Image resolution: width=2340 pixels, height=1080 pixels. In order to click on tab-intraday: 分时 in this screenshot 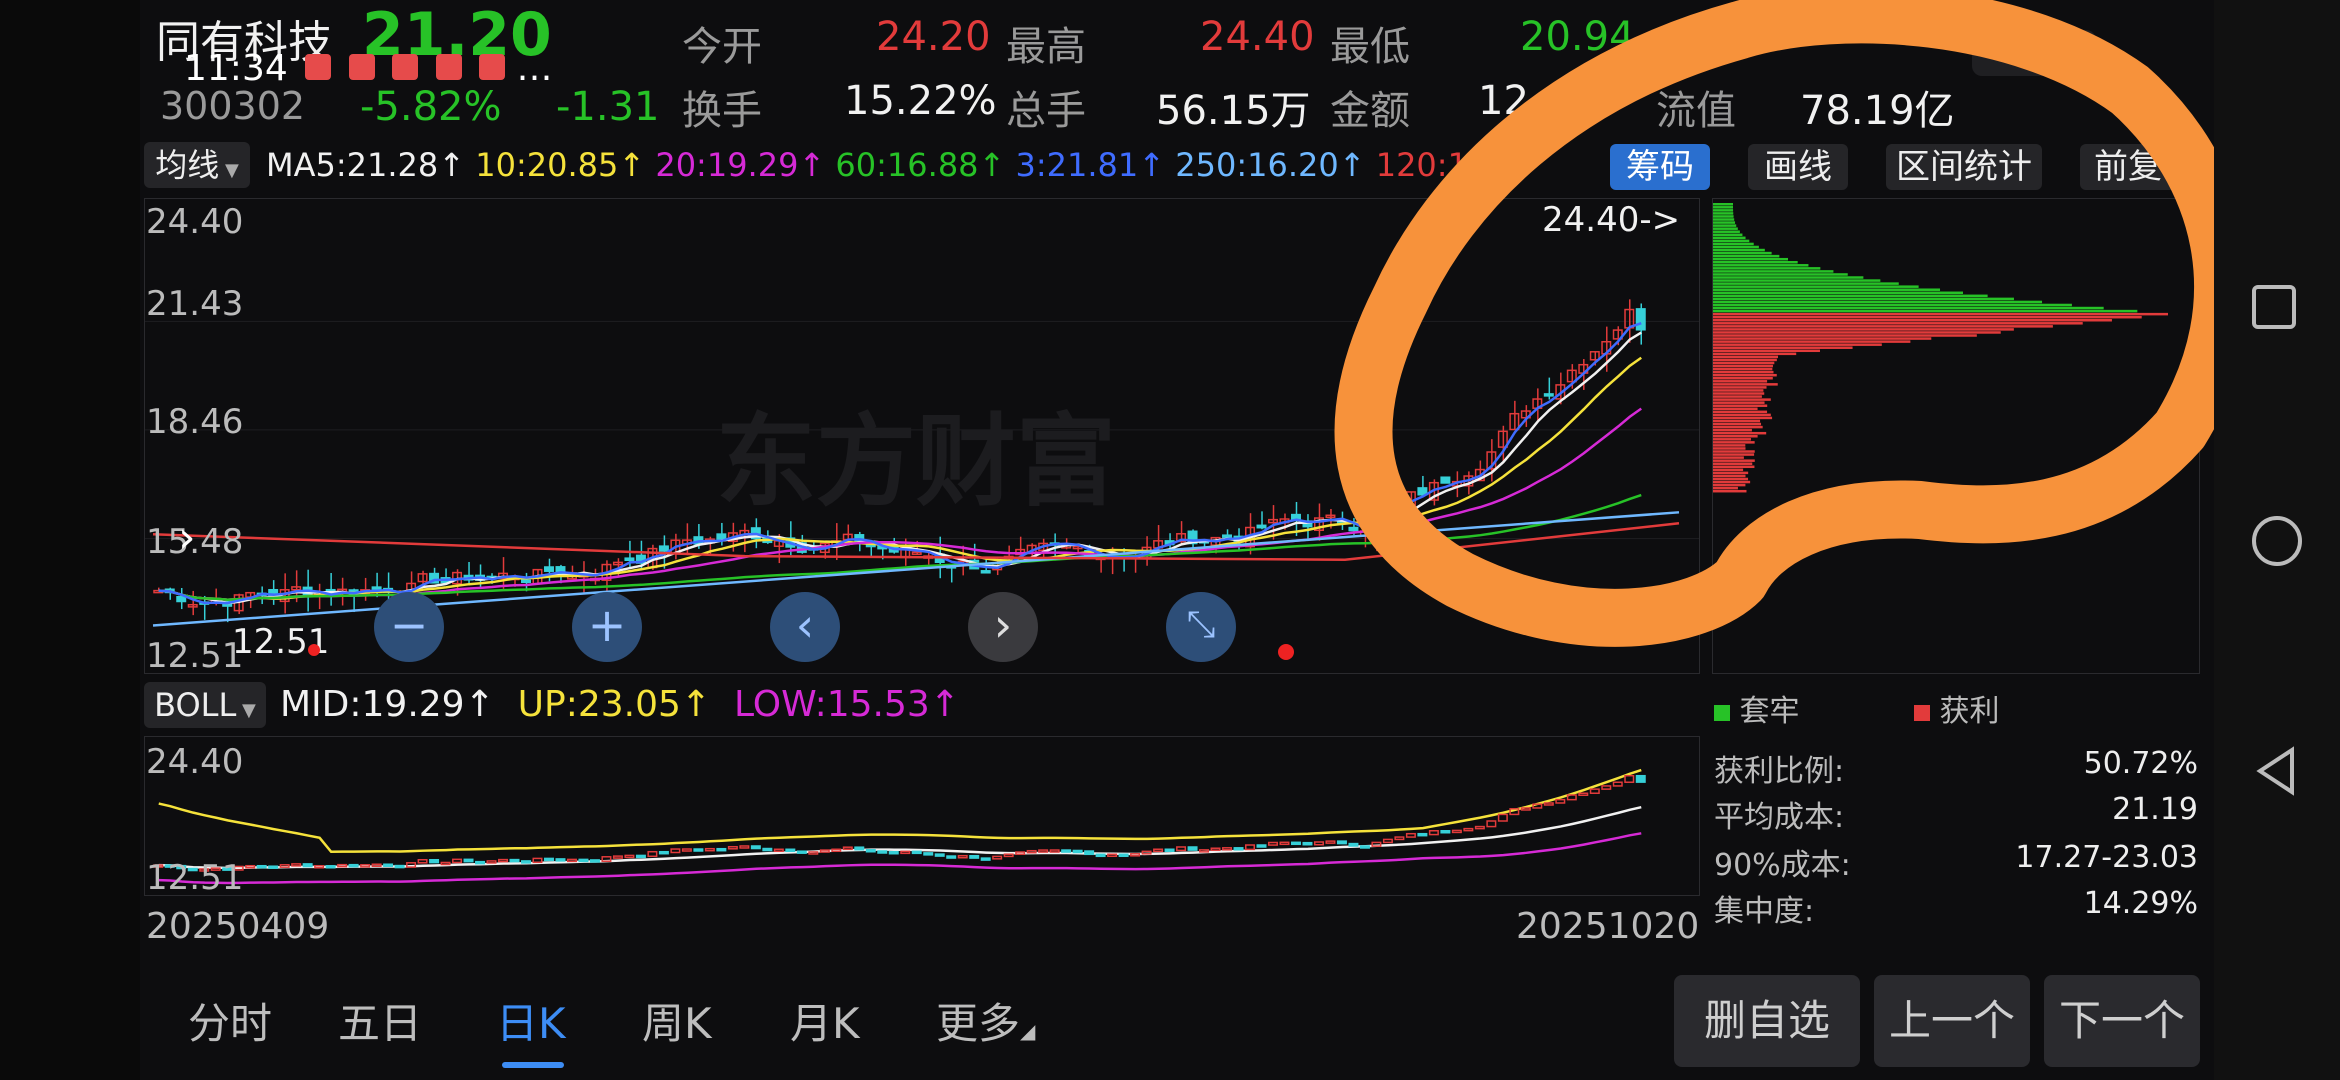, I will do `click(230, 1020)`.